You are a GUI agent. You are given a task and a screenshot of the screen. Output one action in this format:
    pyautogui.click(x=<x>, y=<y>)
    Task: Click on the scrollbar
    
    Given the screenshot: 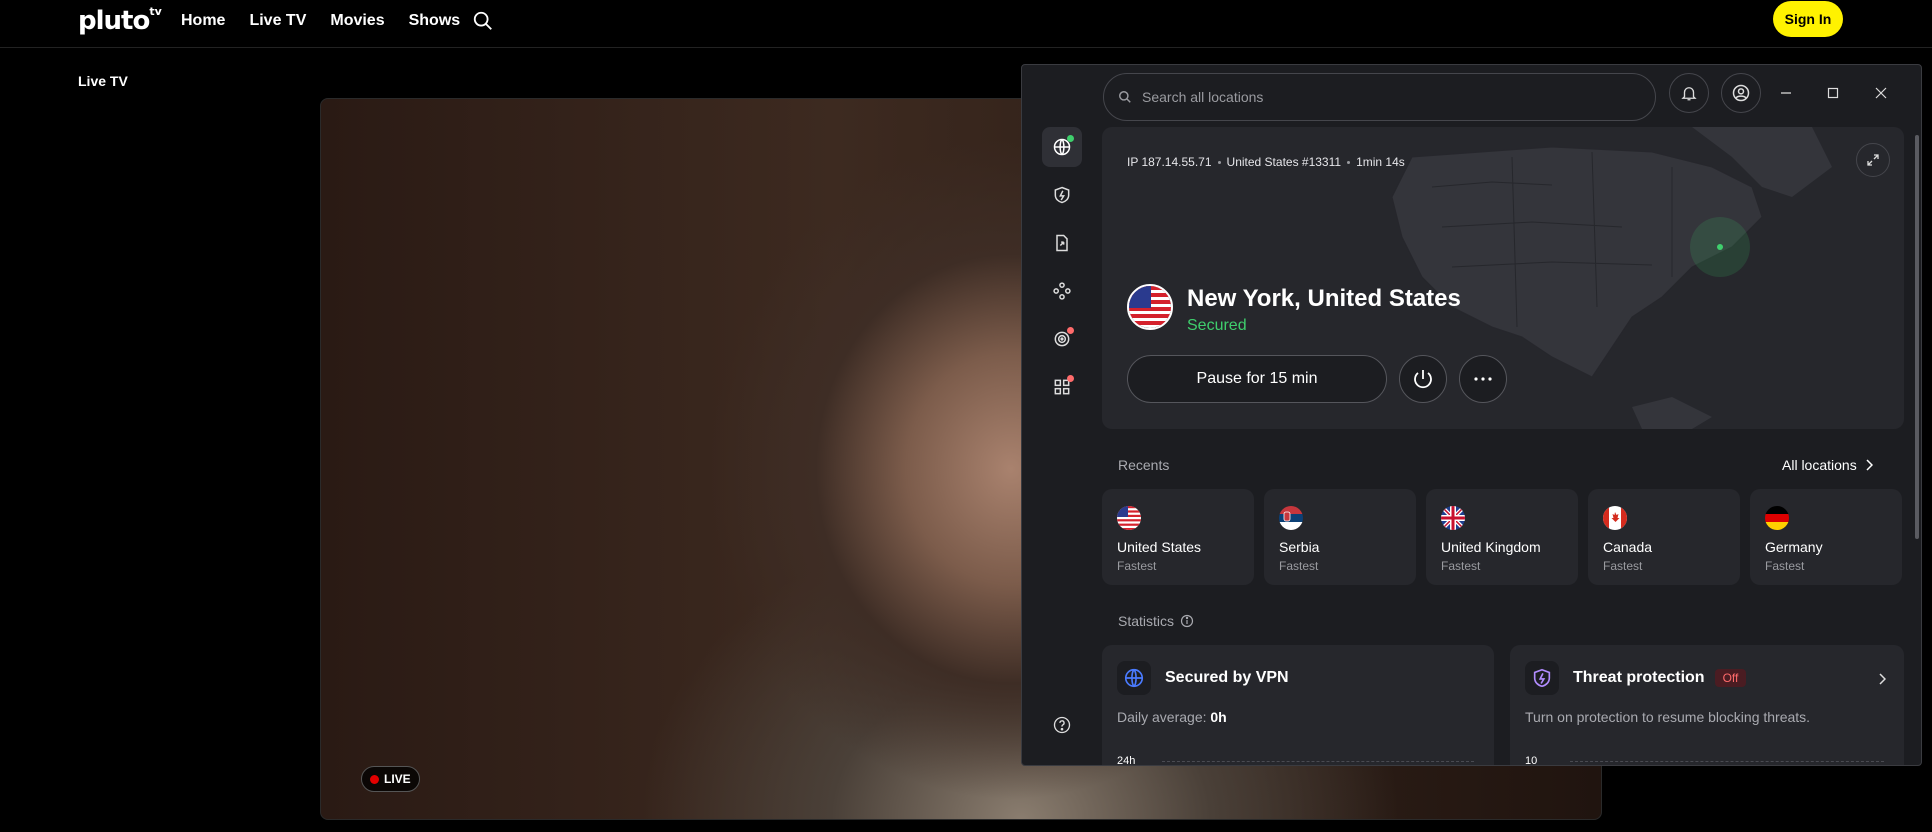 What is the action you would take?
    pyautogui.click(x=1917, y=337)
    